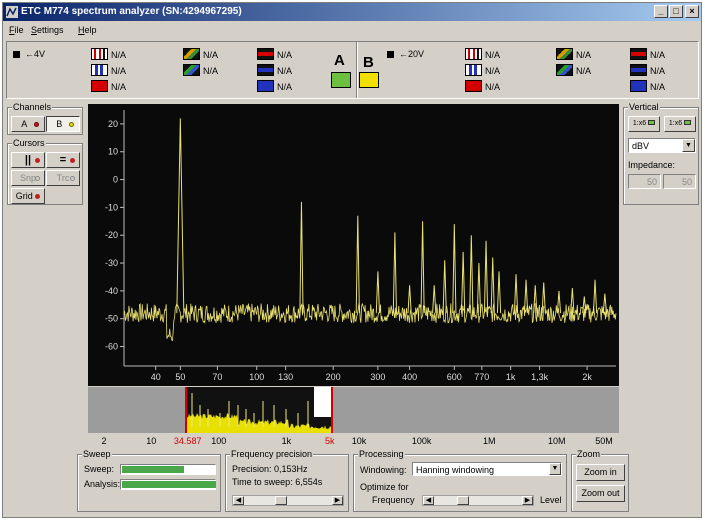 The image size is (705, 521). What do you see at coordinates (688, 145) in the screenshot?
I see `unit-dropdown-icon: ▼` at bounding box center [688, 145].